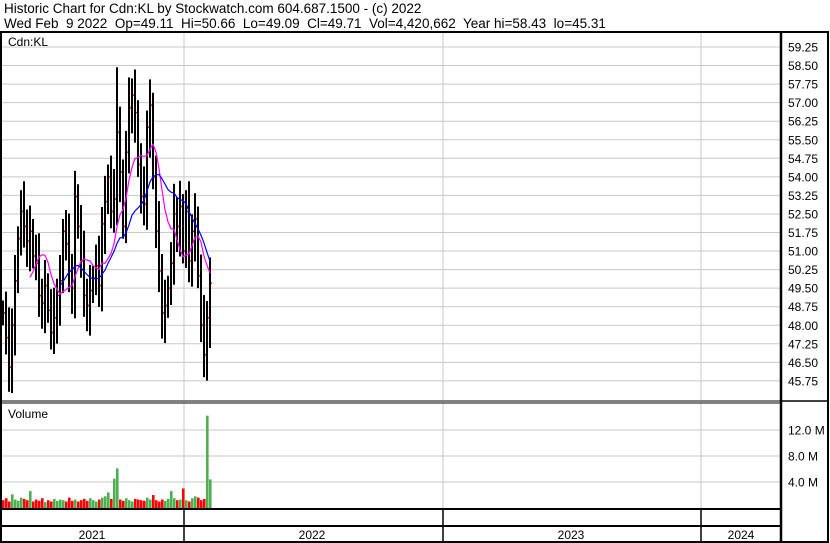  What do you see at coordinates (803, 48) in the screenshot?
I see `price-axis-label: 59.25` at bounding box center [803, 48].